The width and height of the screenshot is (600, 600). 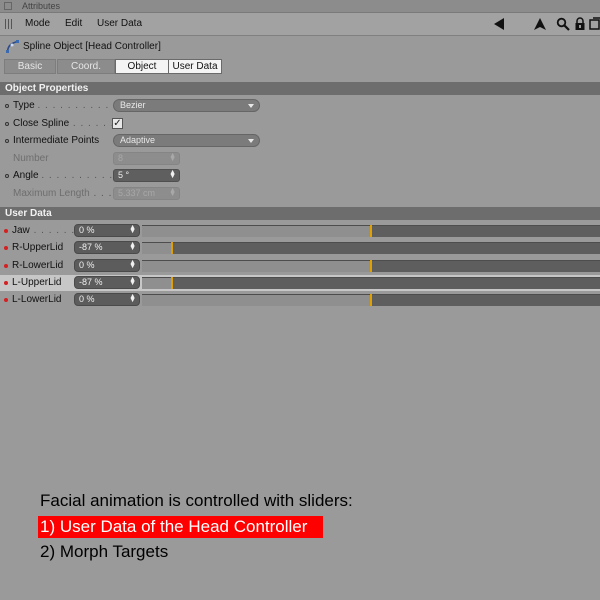 What do you see at coordinates (117, 123) in the screenshot?
I see `close-spline-checkbox: ✓` at bounding box center [117, 123].